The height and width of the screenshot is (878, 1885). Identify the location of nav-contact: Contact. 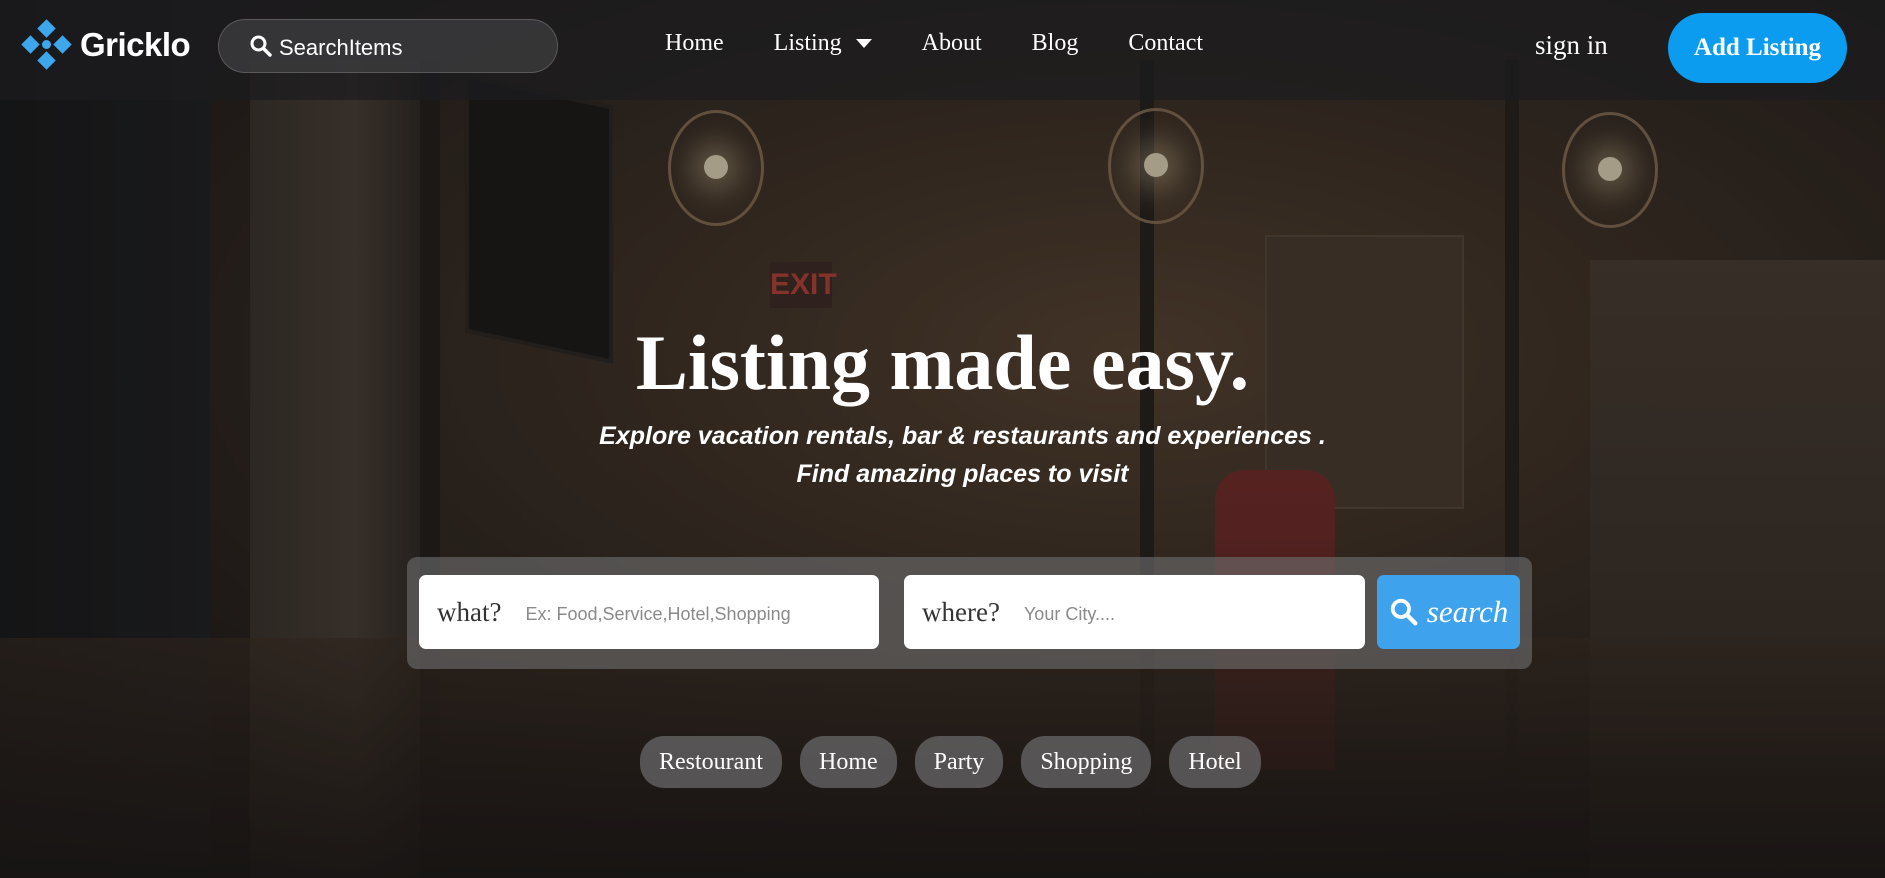
(1165, 43).